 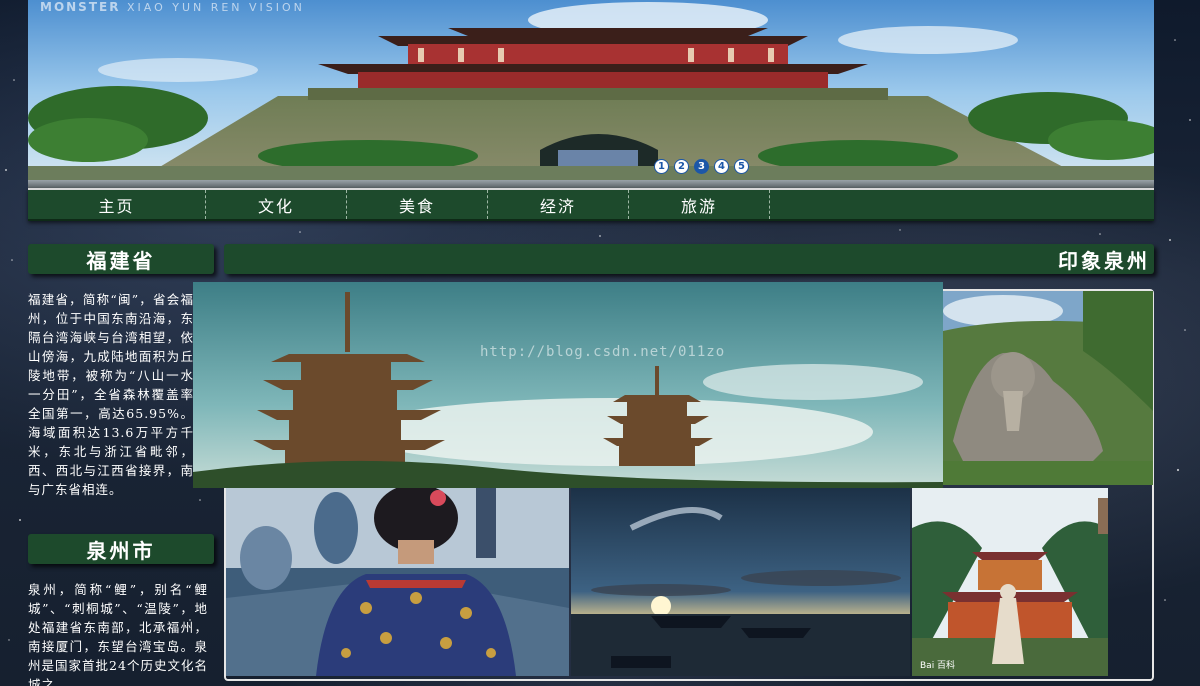 I want to click on brand-main: MONSTER, so click(x=80, y=7).